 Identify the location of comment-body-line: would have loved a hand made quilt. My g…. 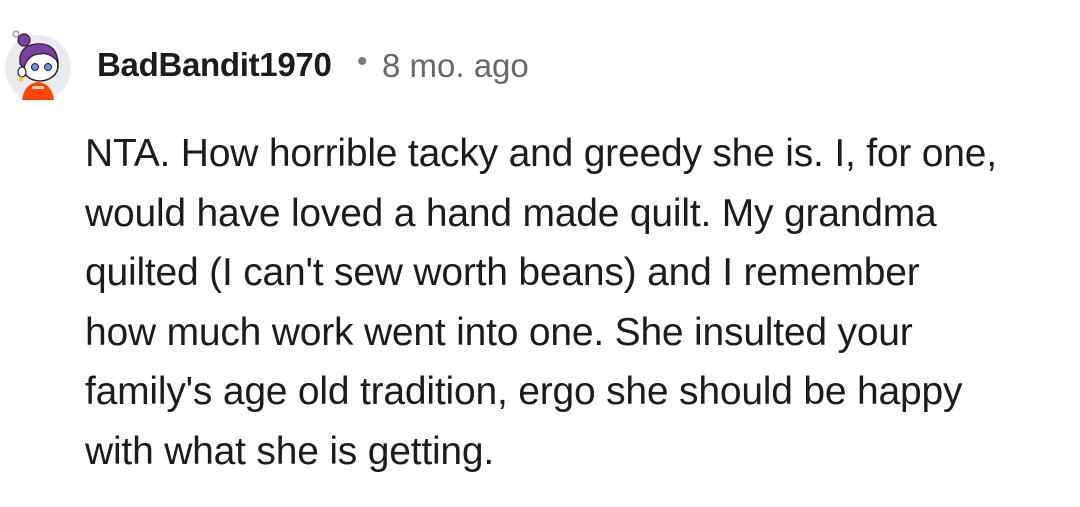
(511, 213).